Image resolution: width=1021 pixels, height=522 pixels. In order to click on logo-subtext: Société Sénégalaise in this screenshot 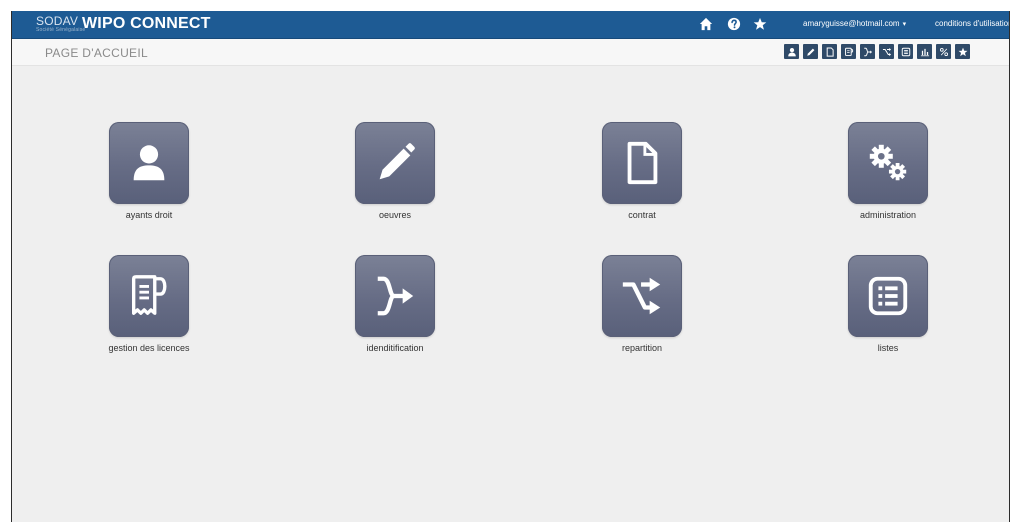, I will do `click(61, 30)`.